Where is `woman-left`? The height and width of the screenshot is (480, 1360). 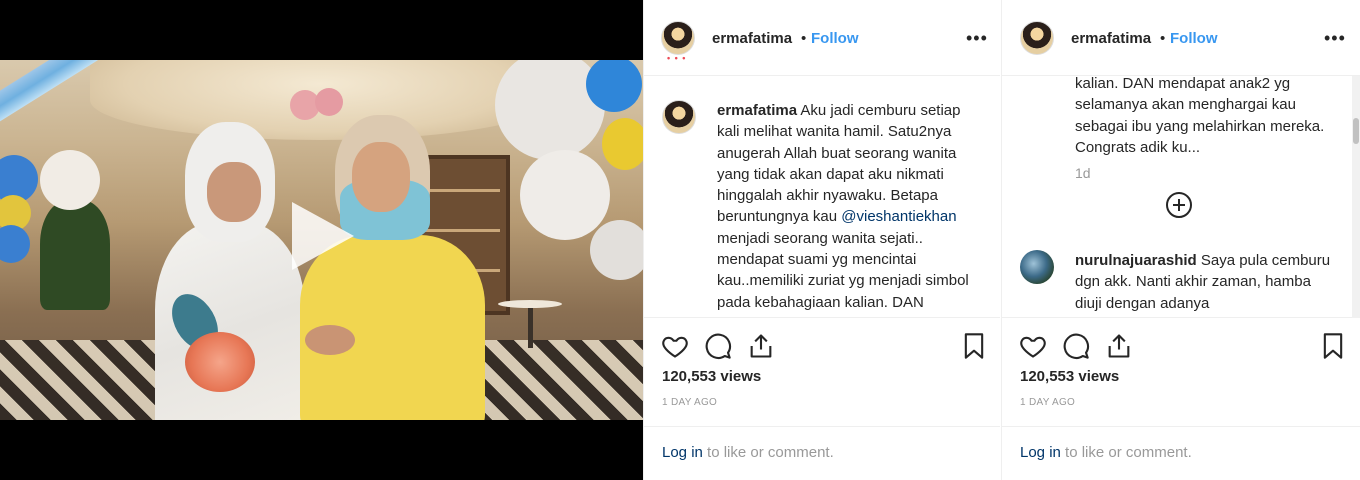
woman-left is located at coordinates (230, 271).